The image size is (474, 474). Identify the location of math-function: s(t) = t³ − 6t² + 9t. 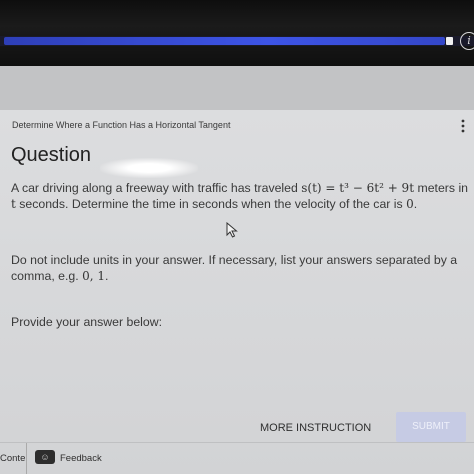
(358, 188).